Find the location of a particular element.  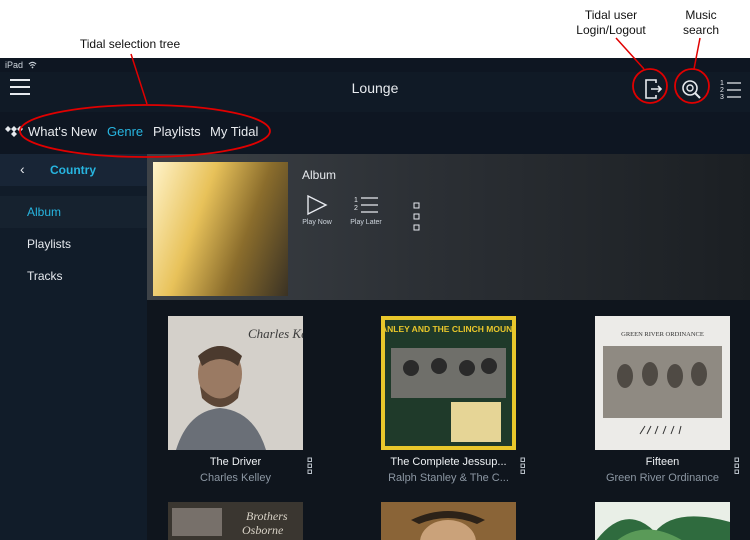

numbered-list-icon: 1 2 3 is located at coordinates (731, 89).